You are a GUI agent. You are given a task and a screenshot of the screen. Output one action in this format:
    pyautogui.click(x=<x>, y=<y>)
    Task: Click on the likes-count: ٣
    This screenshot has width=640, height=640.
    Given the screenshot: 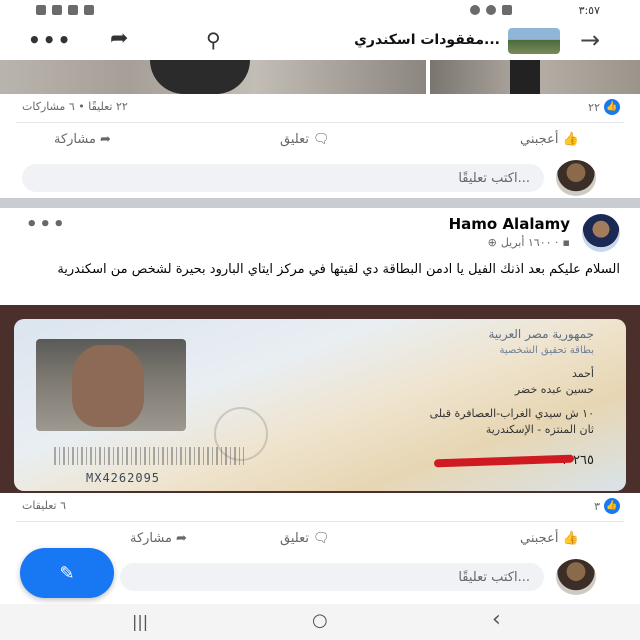 What is the action you would take?
    pyautogui.click(x=597, y=506)
    